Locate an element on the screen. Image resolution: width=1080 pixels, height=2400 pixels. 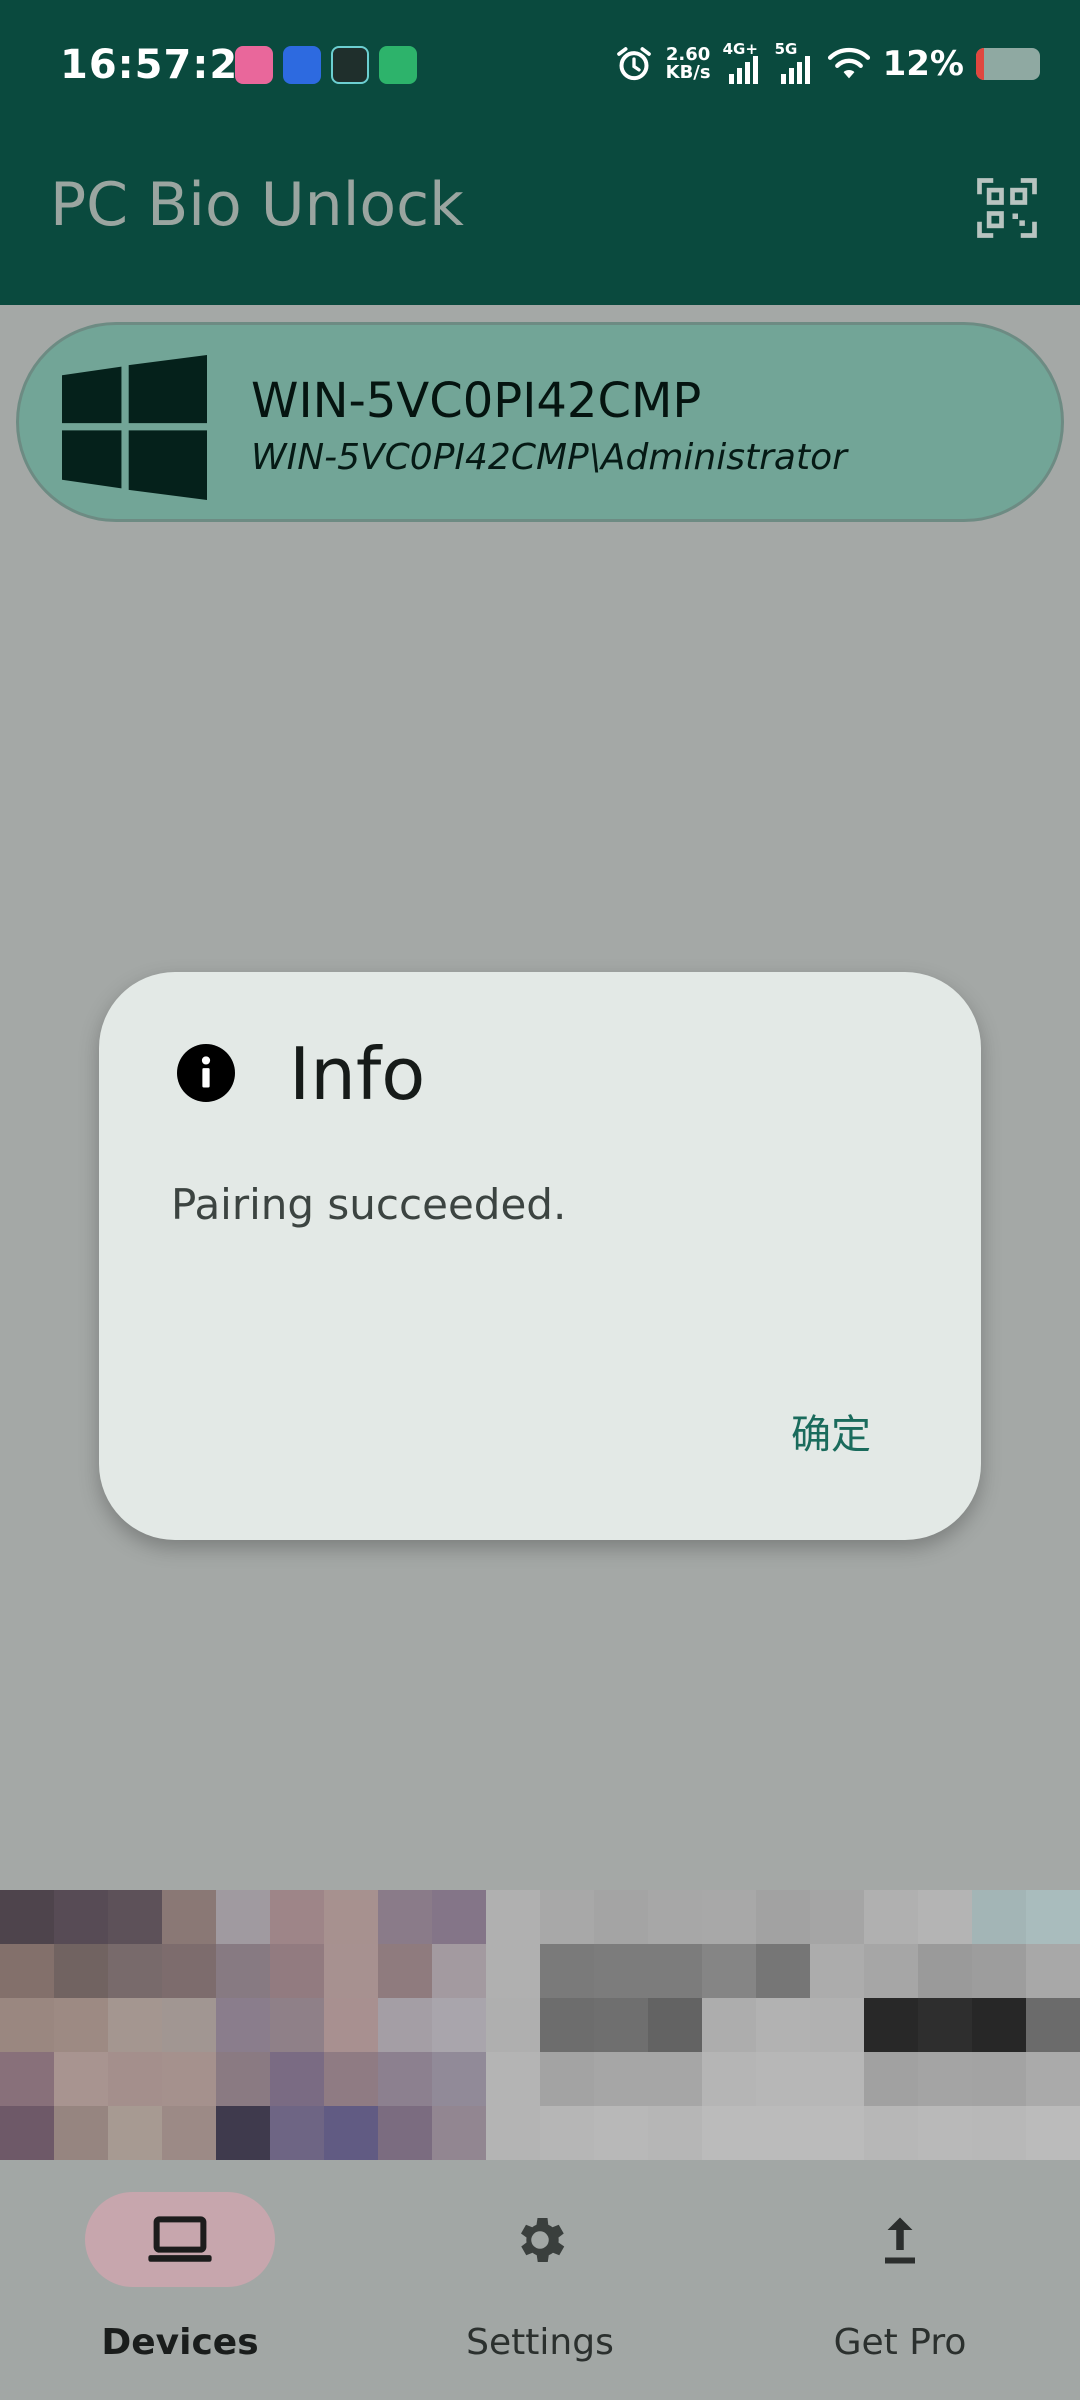
alarm-icon is located at coordinates (633, 64).